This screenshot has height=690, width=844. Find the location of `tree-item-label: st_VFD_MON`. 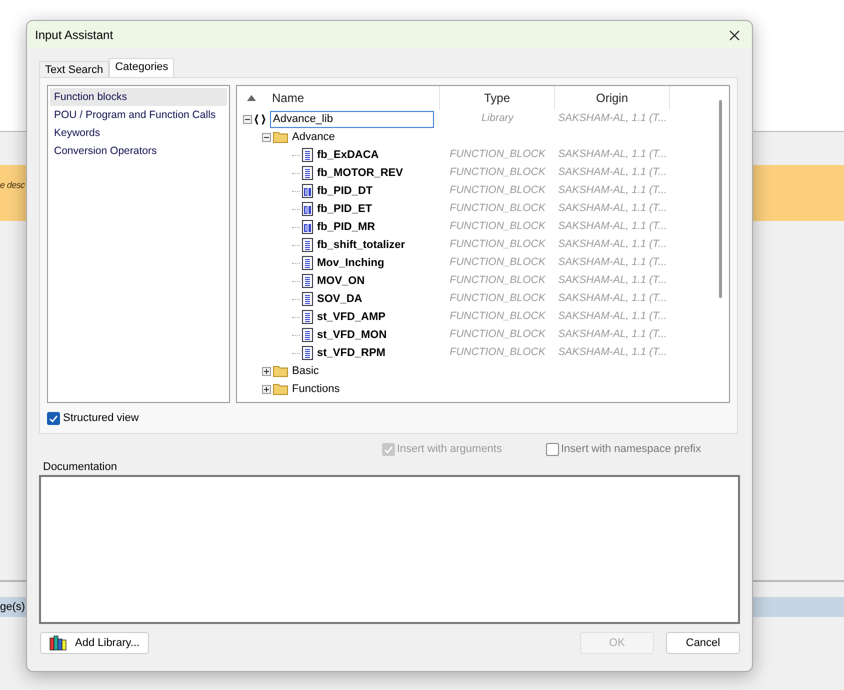

tree-item-label: st_VFD_MON is located at coordinates (352, 335).